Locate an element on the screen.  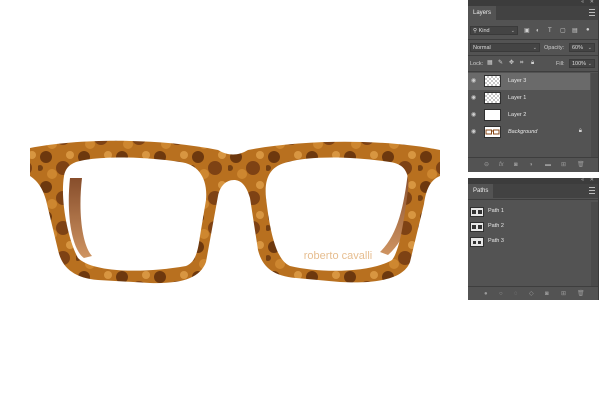
adjustment-icon: ◑ is located at coordinates (531, 165).